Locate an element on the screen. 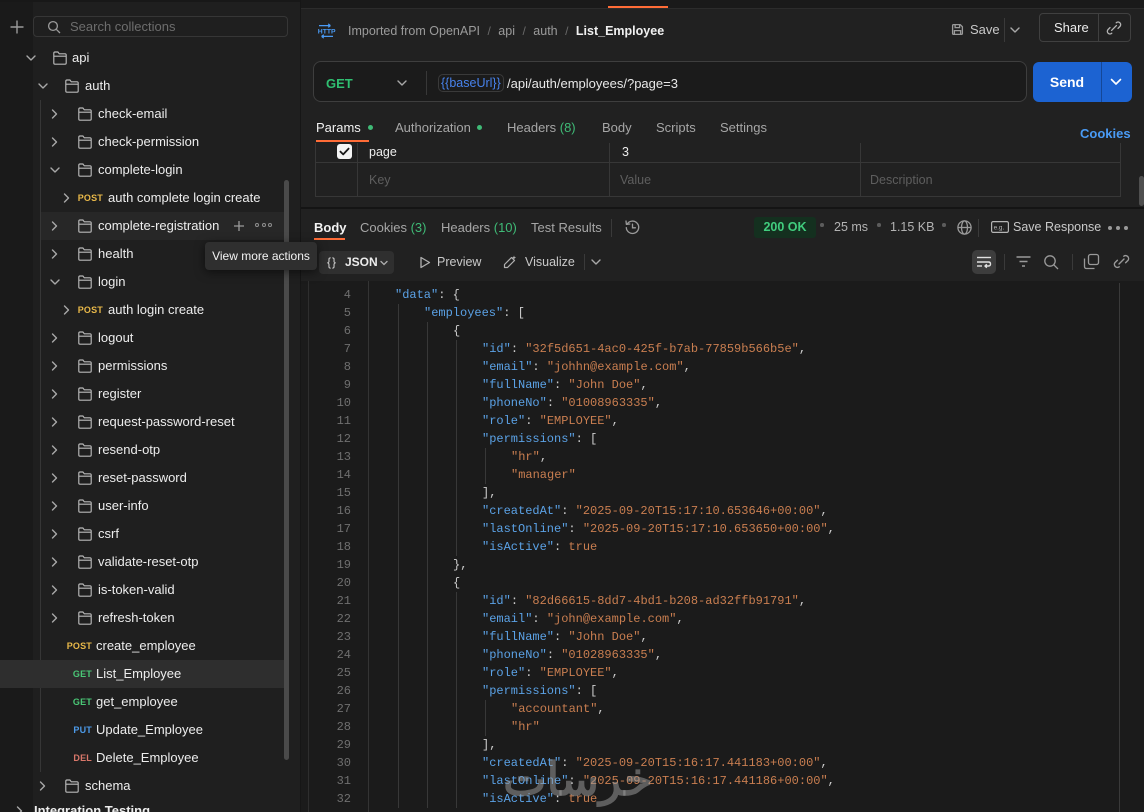  svg-text: e.g. is located at coordinates (999, 228).